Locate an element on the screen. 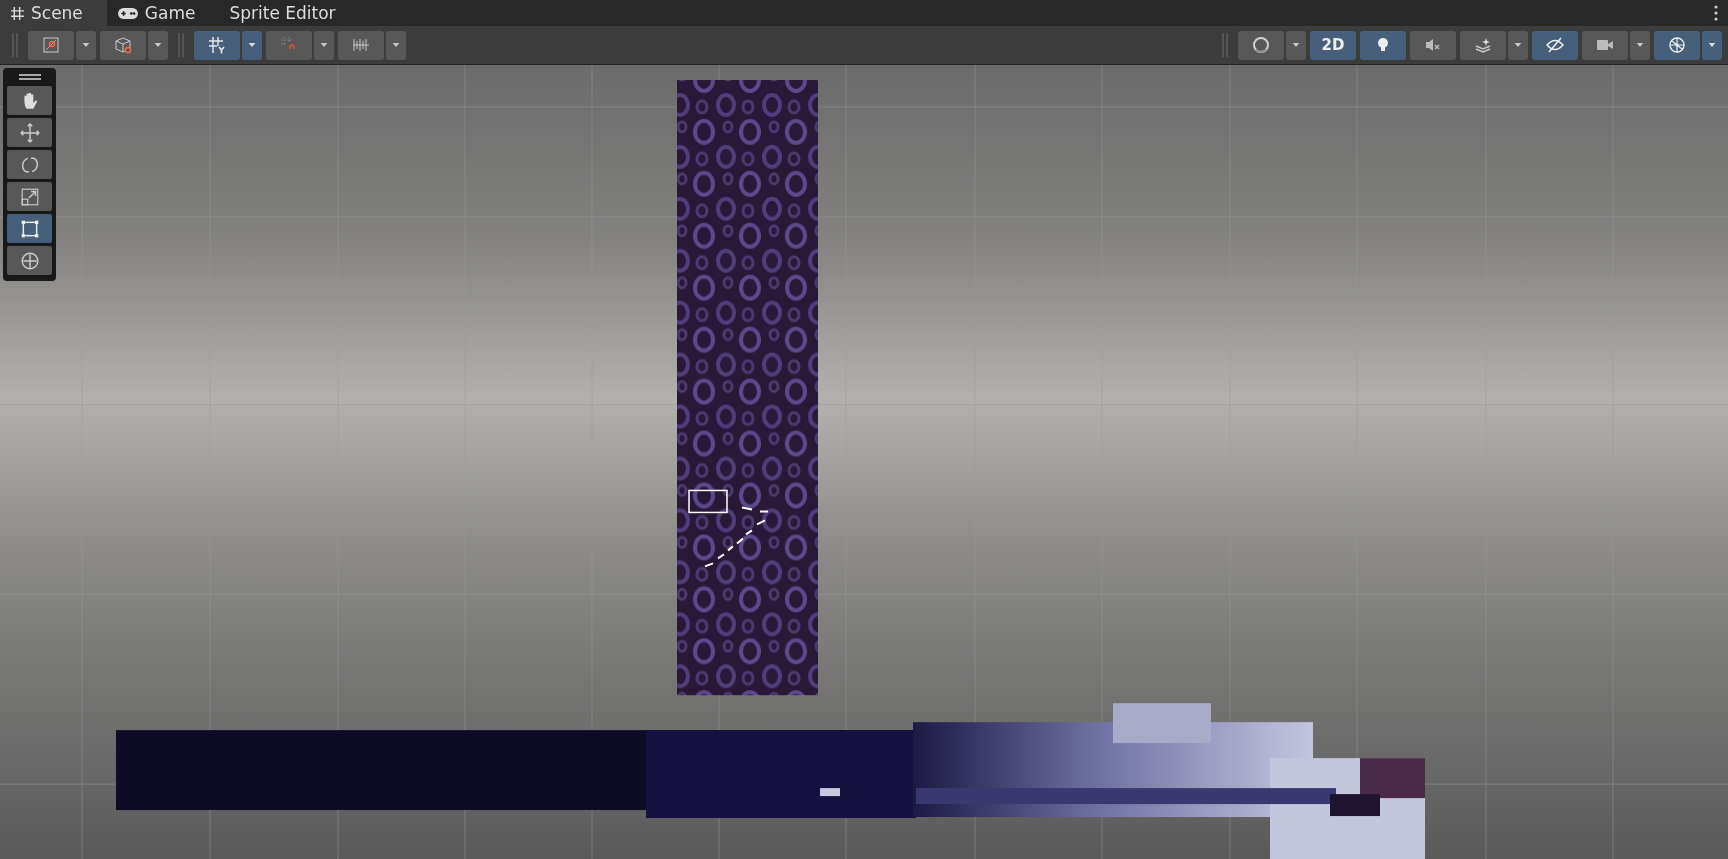 The height and width of the screenshot is (859, 1728). rect-tool-icon is located at coordinates (29, 228).